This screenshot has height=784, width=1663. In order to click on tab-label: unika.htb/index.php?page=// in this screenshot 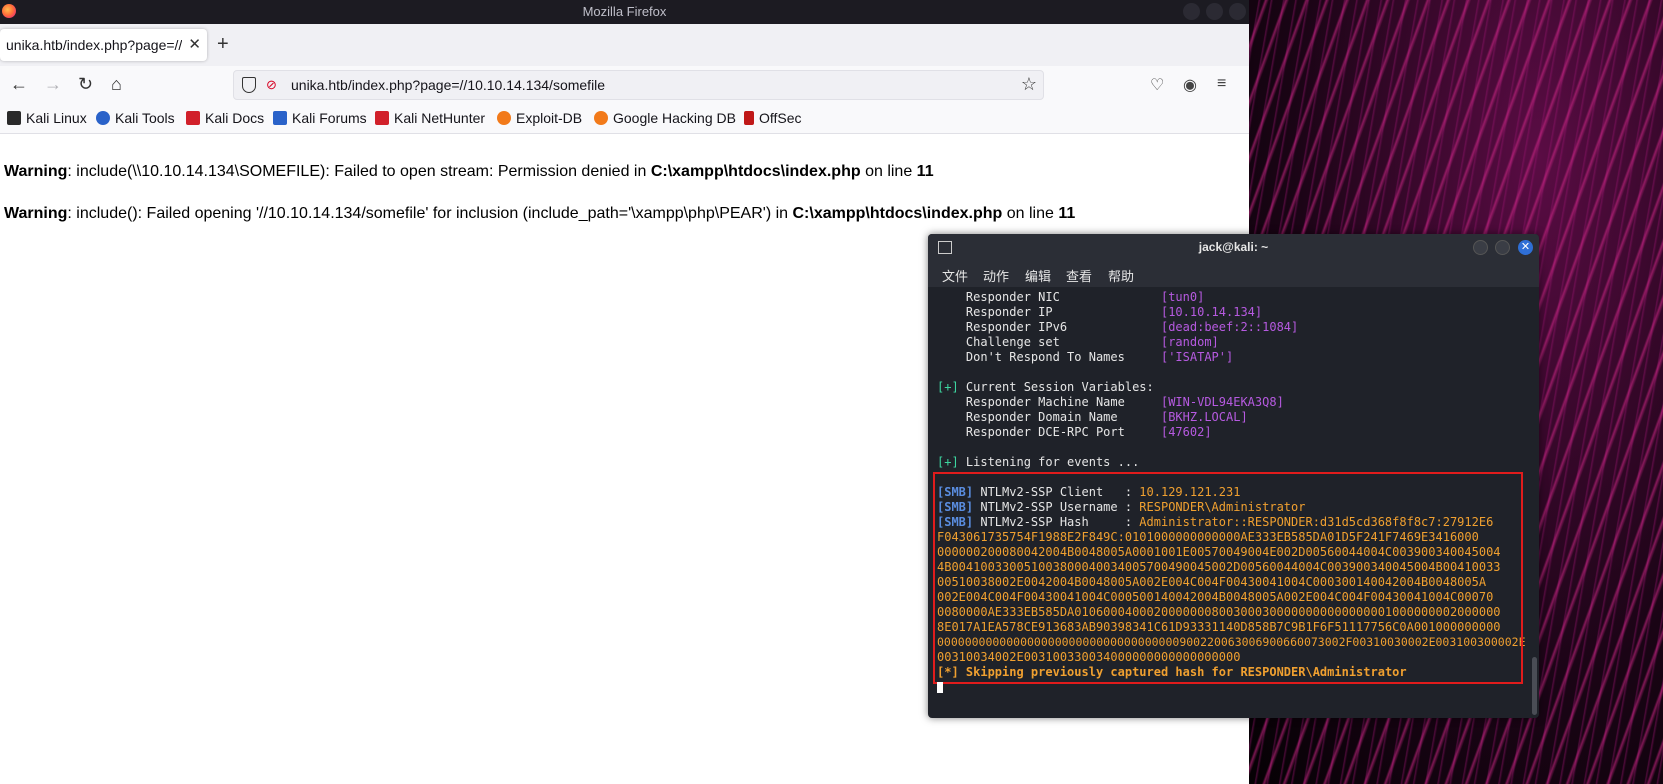, I will do `click(94, 45)`.